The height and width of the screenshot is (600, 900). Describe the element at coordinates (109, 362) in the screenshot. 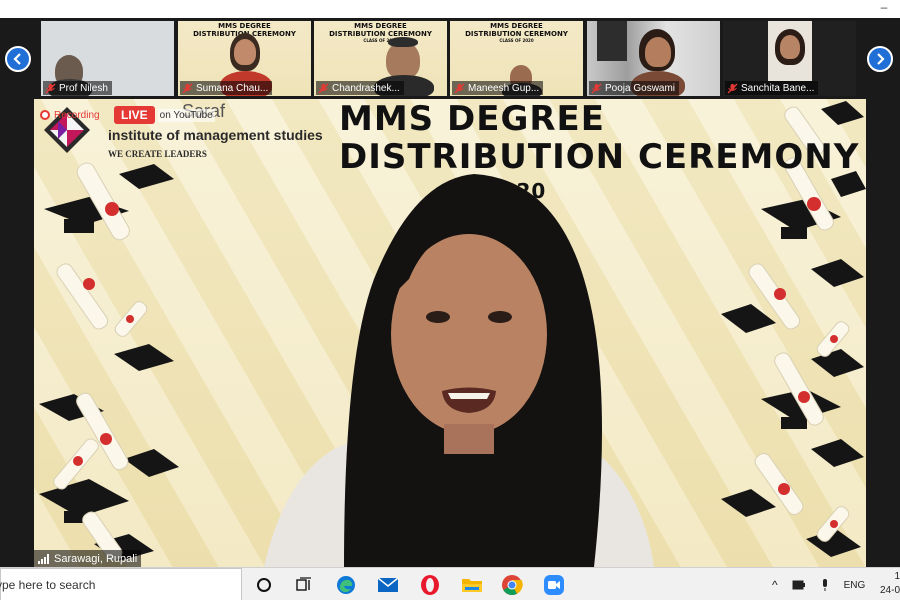

I see `graduation-decor-left` at that location.